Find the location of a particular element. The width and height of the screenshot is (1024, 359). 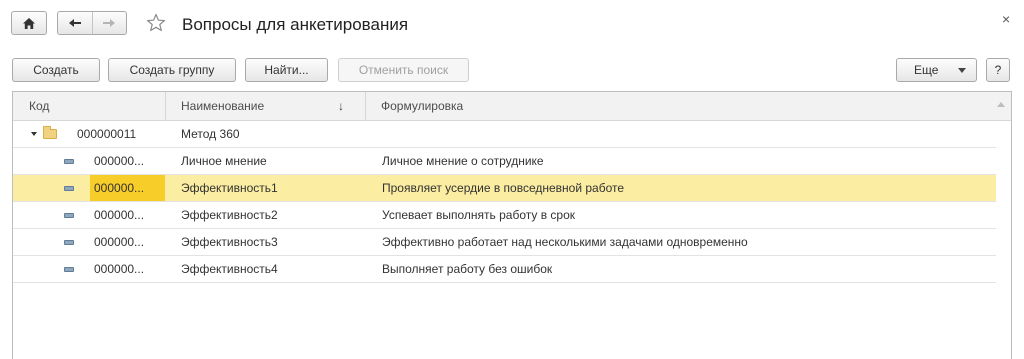

column-header-formulation: Формулировка is located at coordinates (422, 106).